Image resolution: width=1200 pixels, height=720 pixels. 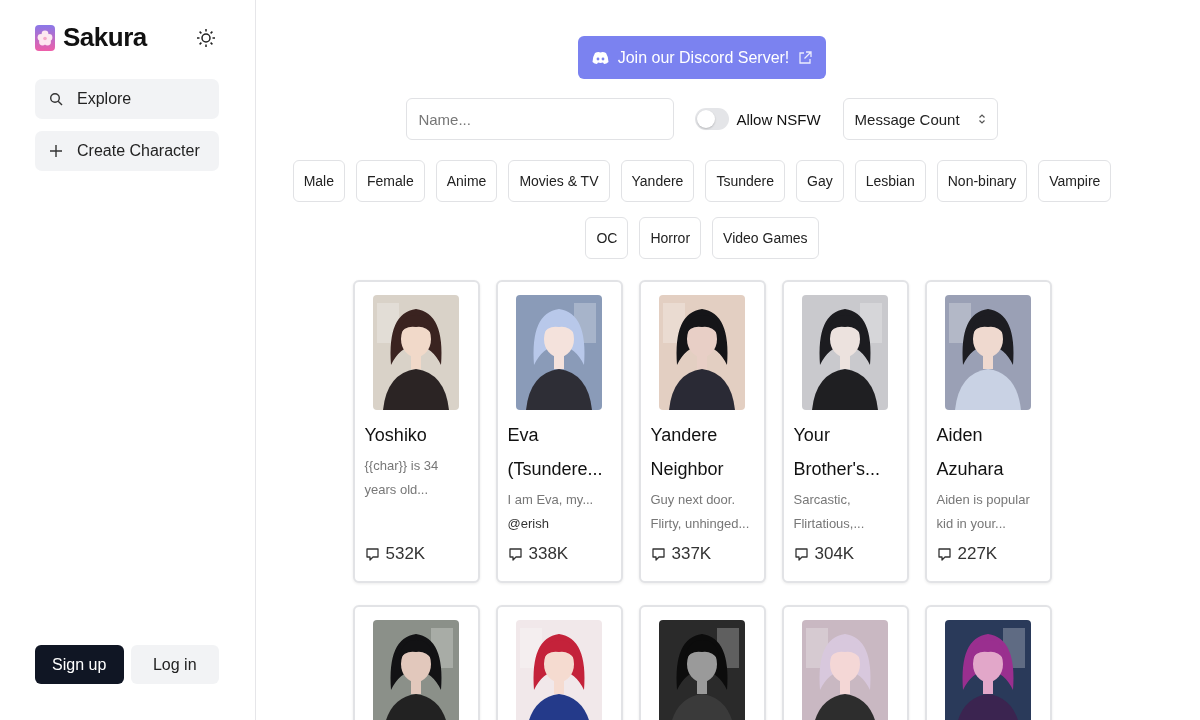 What do you see at coordinates (548, 554) in the screenshot?
I see `message-count: 338K` at bounding box center [548, 554].